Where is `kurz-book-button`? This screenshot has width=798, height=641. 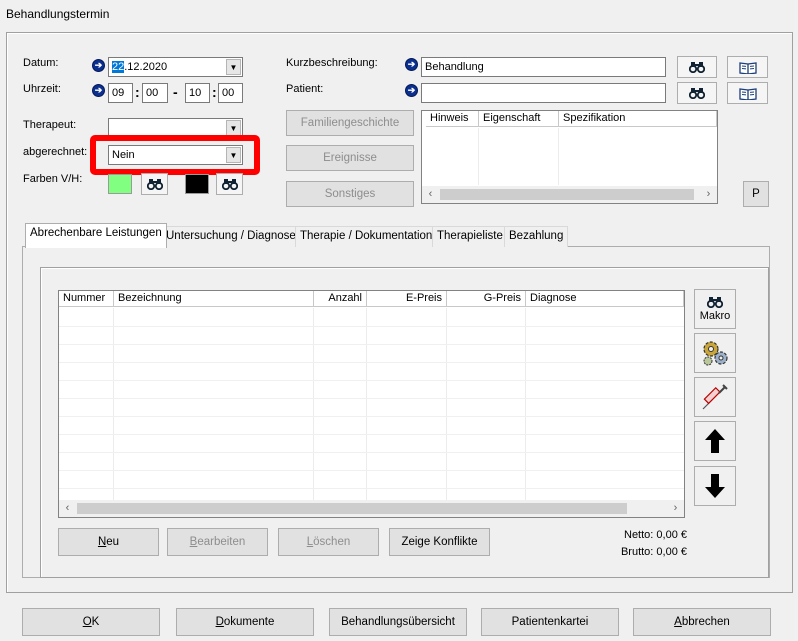
kurz-book-button is located at coordinates (747, 67).